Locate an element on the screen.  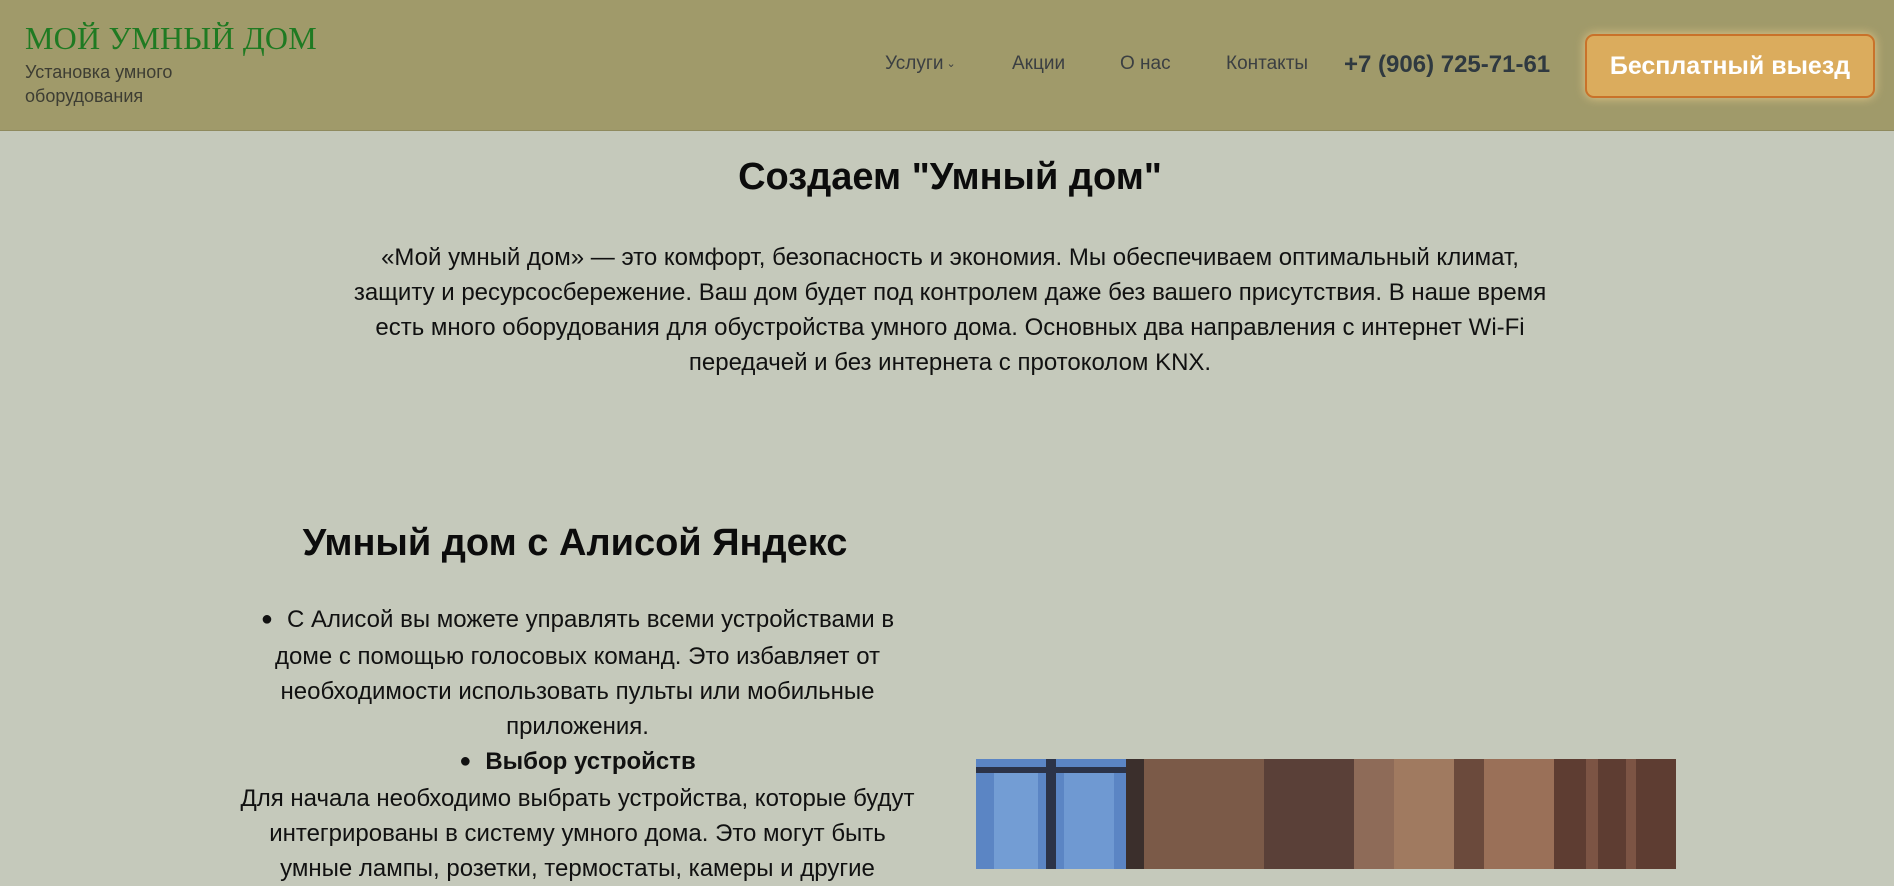
nav-item-contacts: Контакты is located at coordinates (1267, 64).